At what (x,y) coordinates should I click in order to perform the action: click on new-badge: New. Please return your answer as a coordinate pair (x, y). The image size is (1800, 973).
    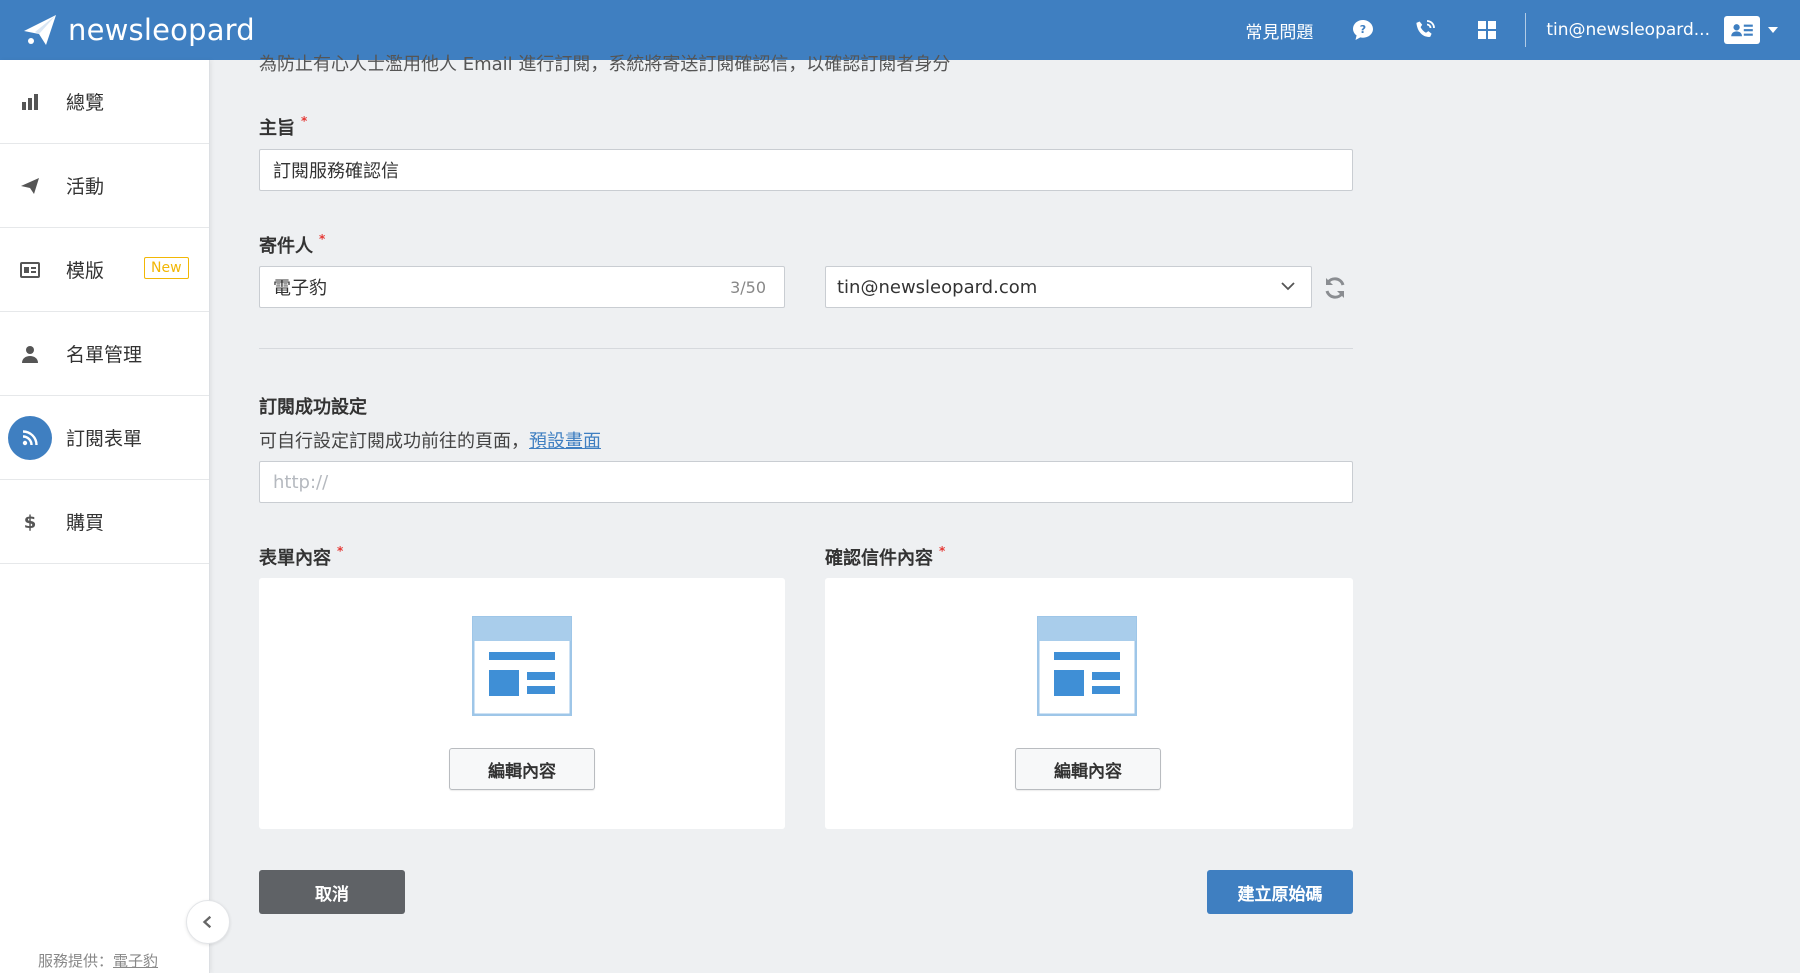
    Looking at the image, I should click on (166, 268).